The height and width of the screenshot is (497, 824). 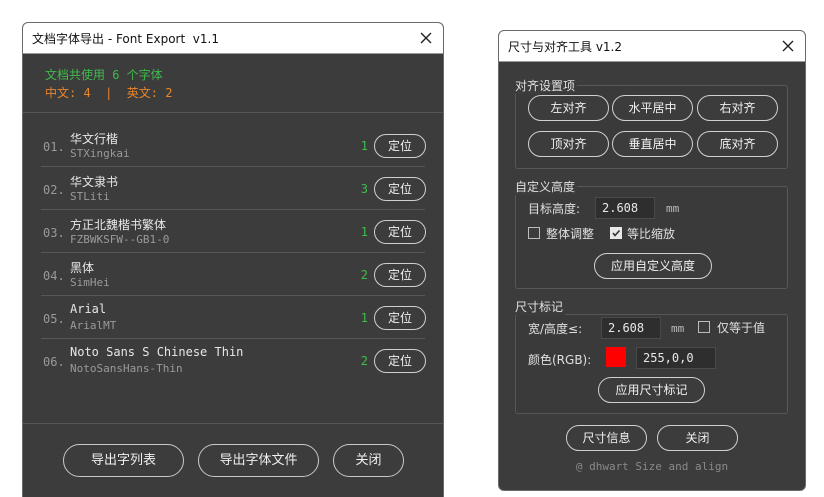 I want to click on font-export-title: 文档字体导出 - Font Export v1.1, so click(x=125, y=39).